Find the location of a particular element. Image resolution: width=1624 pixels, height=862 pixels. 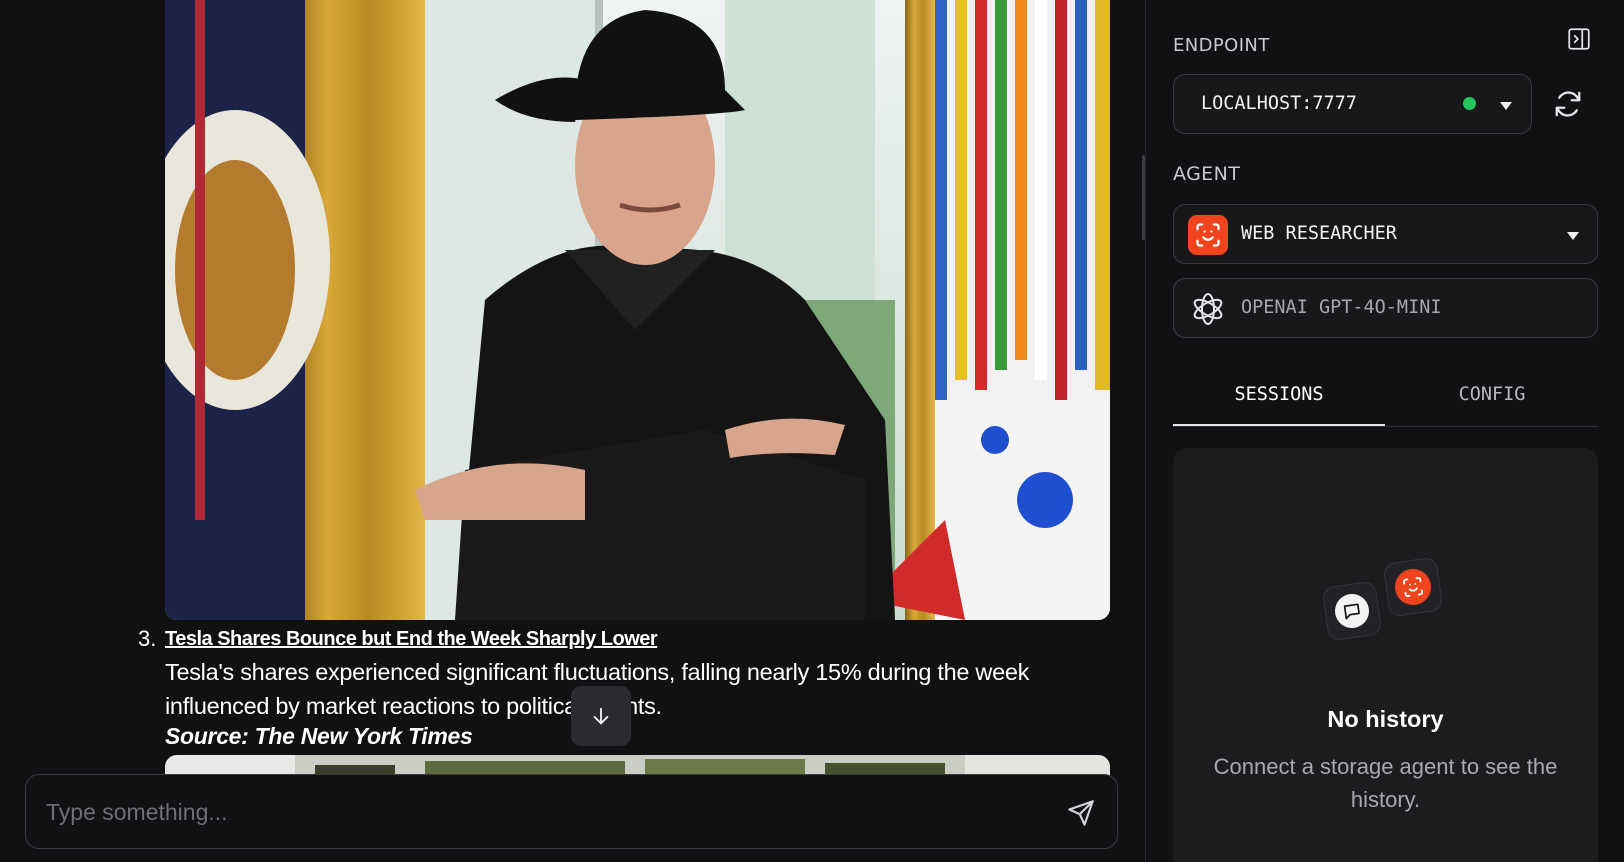

scroll-to-bottom-button is located at coordinates (601, 716).